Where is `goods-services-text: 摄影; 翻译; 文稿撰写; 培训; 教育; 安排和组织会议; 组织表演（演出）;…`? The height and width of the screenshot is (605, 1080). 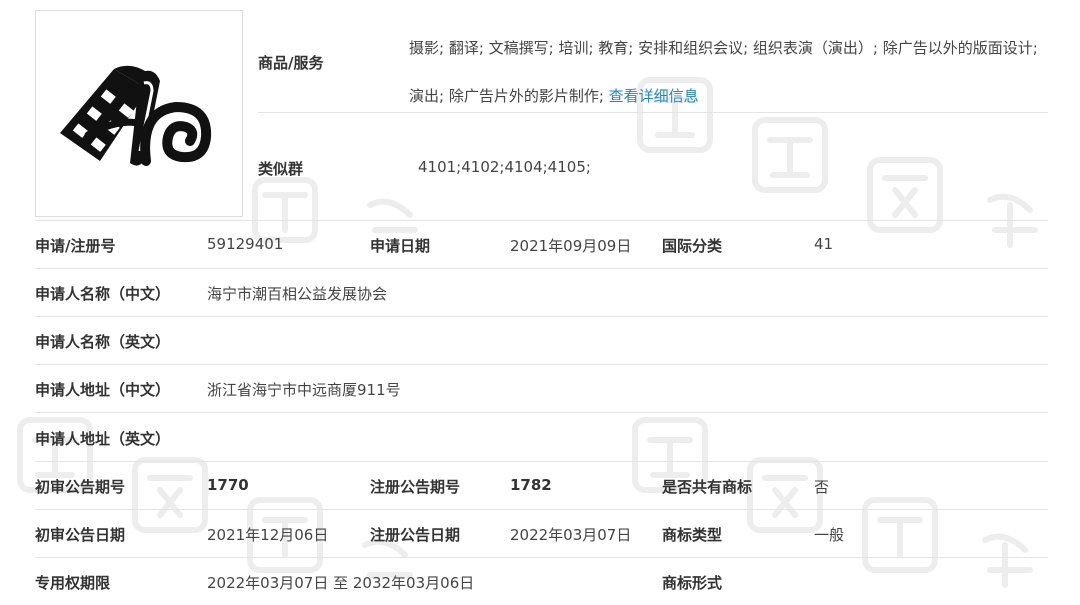 goods-services-text: 摄影; 翻译; 文稿撰写; 培训; 教育; 安排和组织会议; 组织表演（演出）;… is located at coordinates (723, 72).